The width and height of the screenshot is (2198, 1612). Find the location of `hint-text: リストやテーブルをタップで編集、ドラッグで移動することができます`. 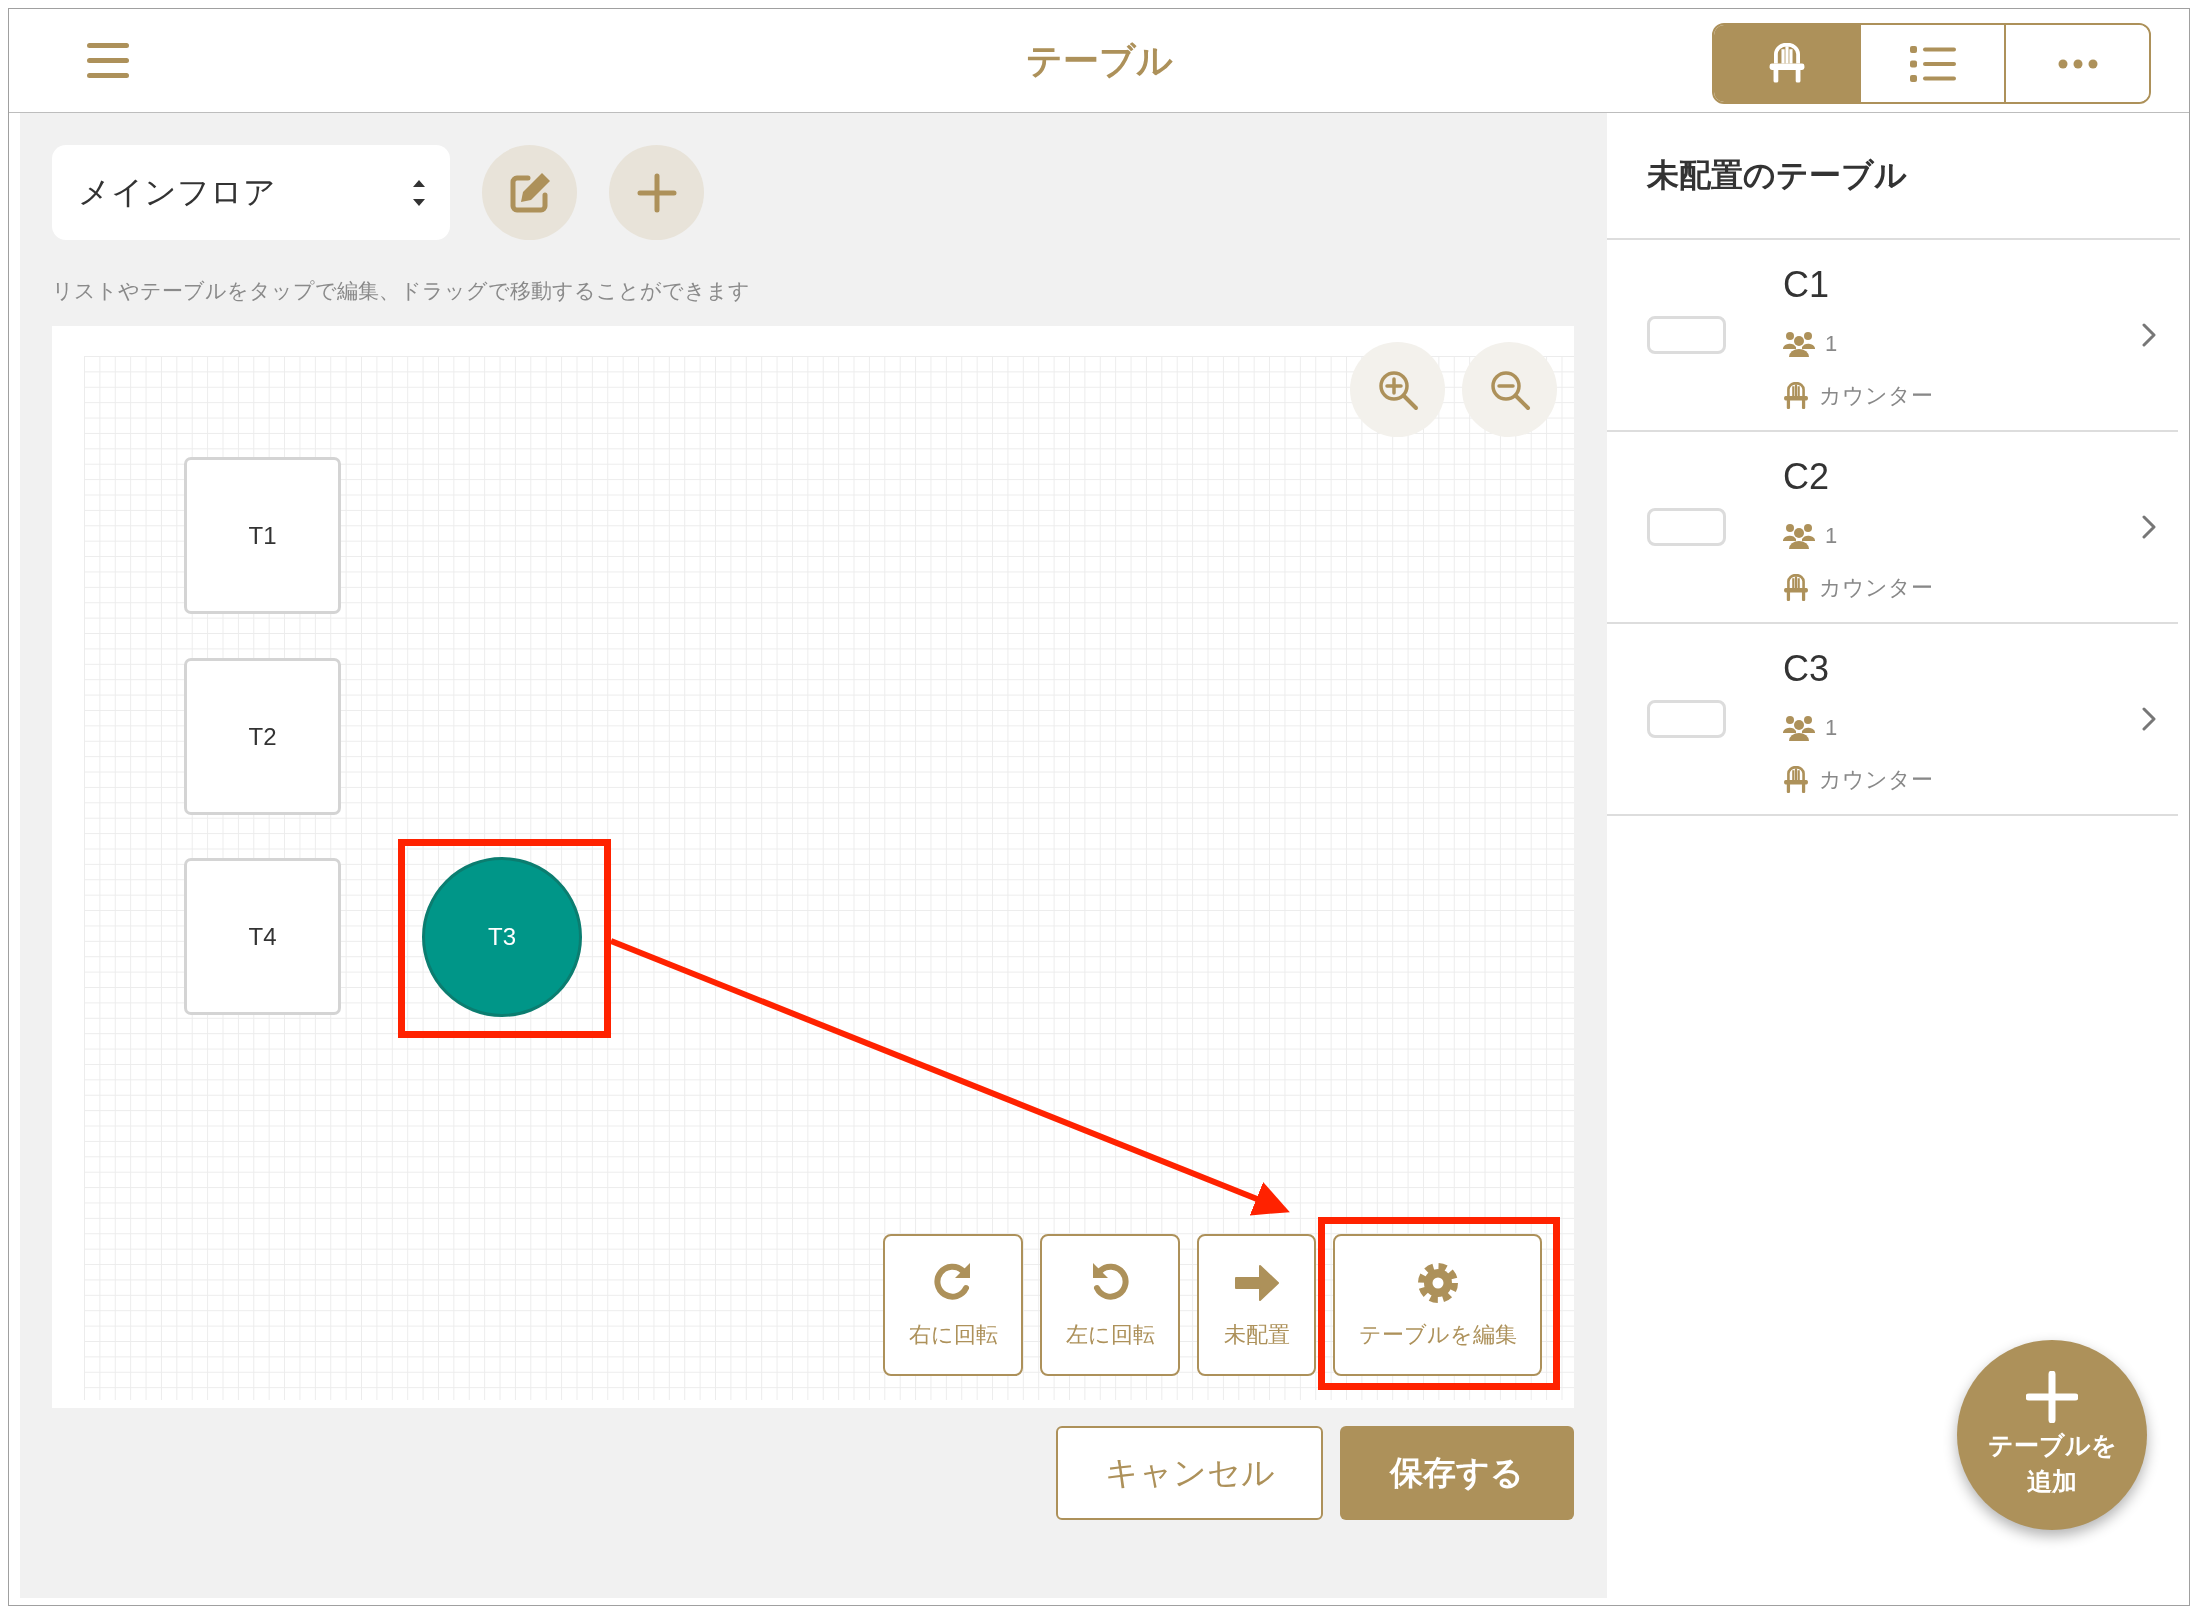

hint-text: リストやテーブルをタップで編集、ドラッグで移動することができます is located at coordinates (401, 291).